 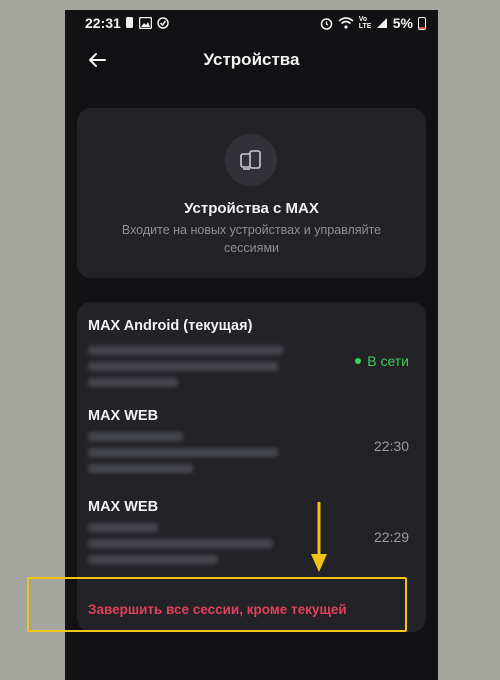 What do you see at coordinates (319, 537) in the screenshot?
I see `annotation-arrow-icon` at bounding box center [319, 537].